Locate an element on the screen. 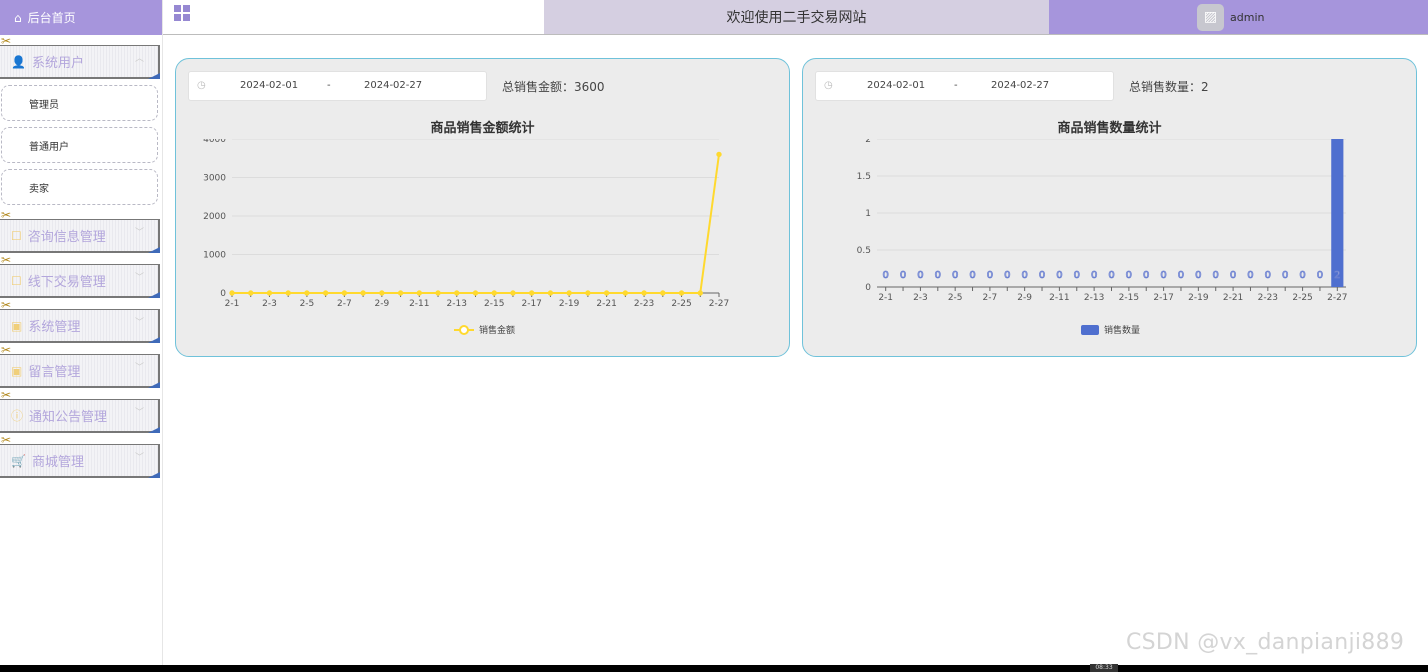 The height and width of the screenshot is (672, 1428). top-bar-left is located at coordinates (353, 17).